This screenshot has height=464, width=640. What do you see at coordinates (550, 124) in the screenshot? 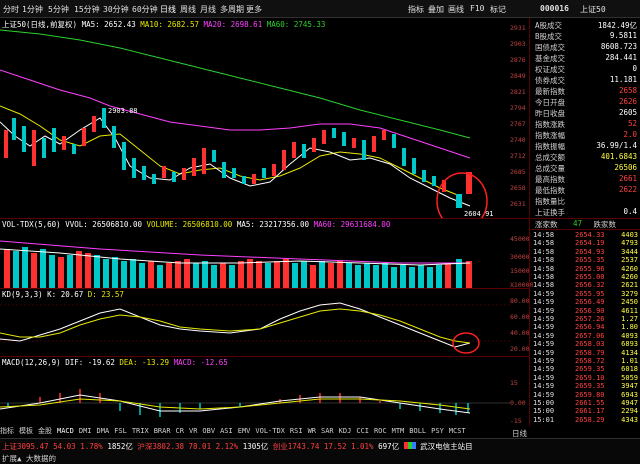
I see `stat-label: 指数涨跌` at bounding box center [550, 124].